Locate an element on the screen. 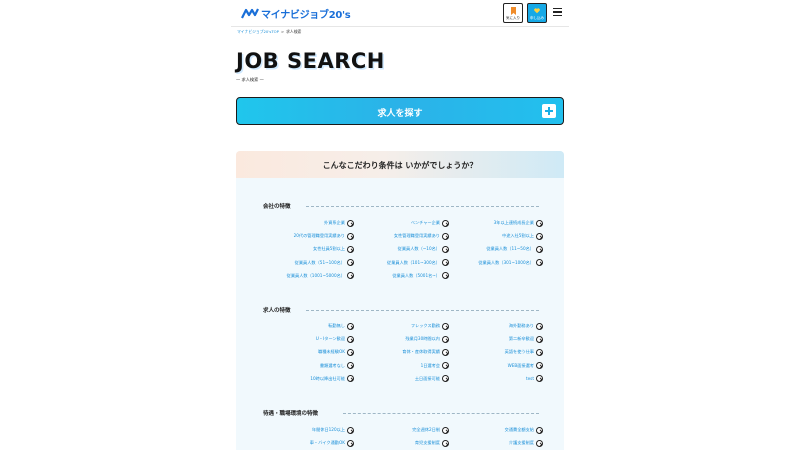  condition-link-label: 従業員人数（1001~5000名） is located at coordinates (315, 275).